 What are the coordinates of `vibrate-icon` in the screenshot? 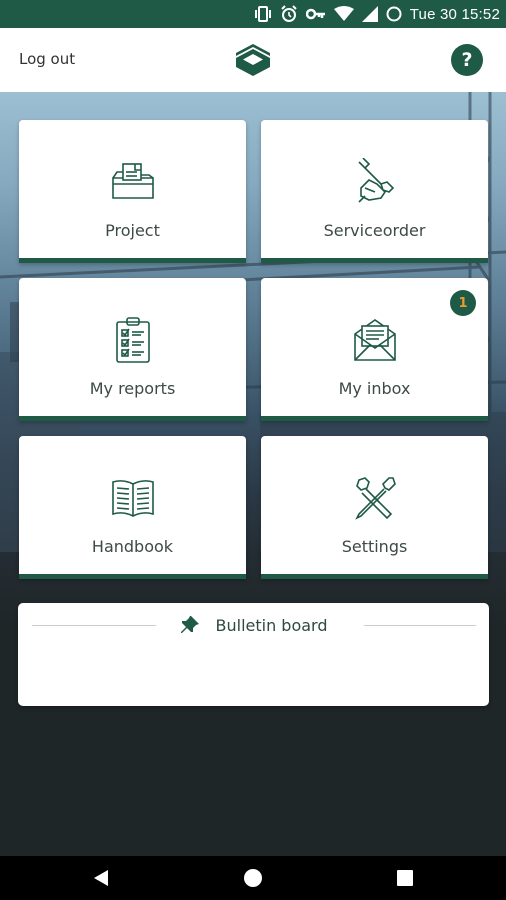 It's located at (262, 14).